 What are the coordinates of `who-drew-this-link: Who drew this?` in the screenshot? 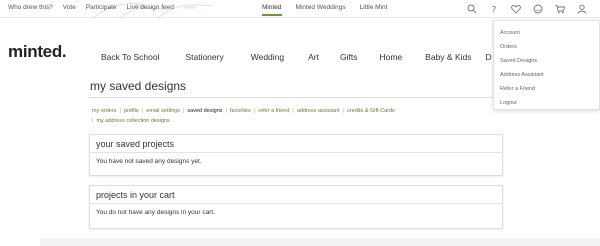 It's located at (30, 7).